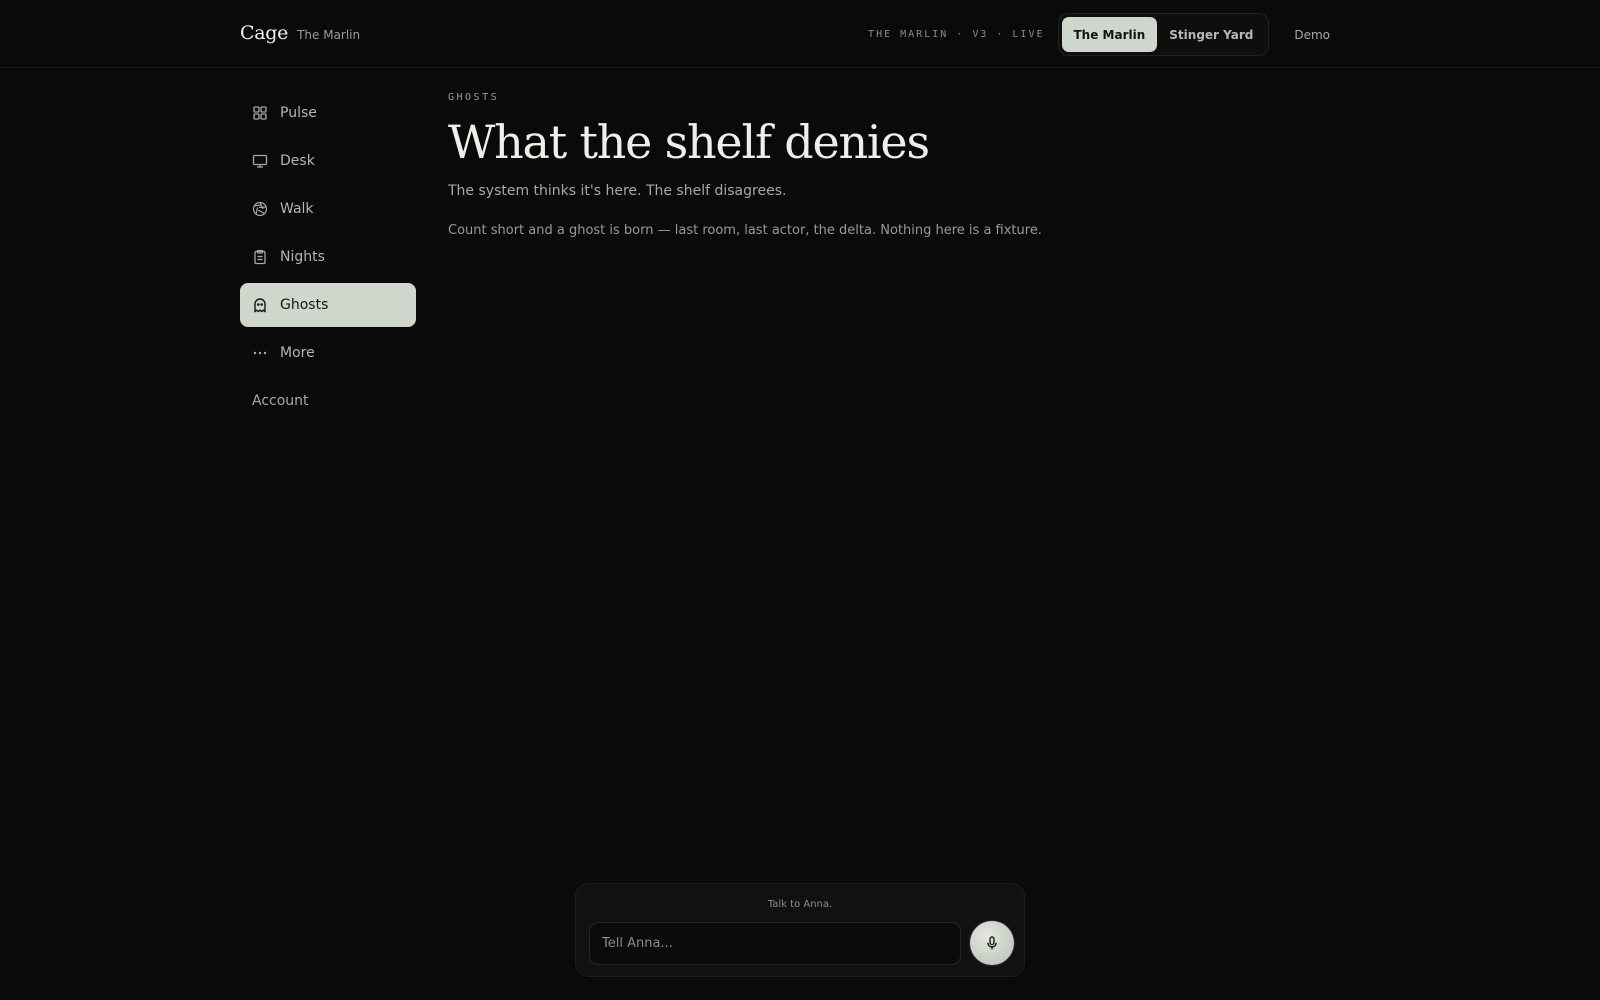 This screenshot has width=1600, height=1000. What do you see at coordinates (304, 305) in the screenshot?
I see `sidebar-item-label: Ghosts` at bounding box center [304, 305].